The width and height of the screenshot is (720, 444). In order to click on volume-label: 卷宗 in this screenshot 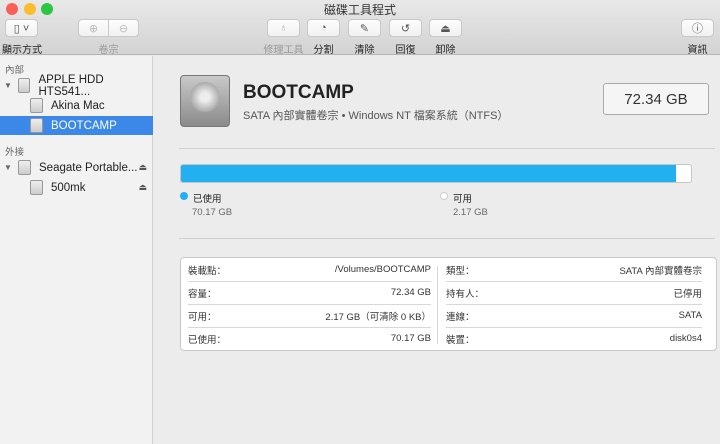, I will do `click(108, 50)`.